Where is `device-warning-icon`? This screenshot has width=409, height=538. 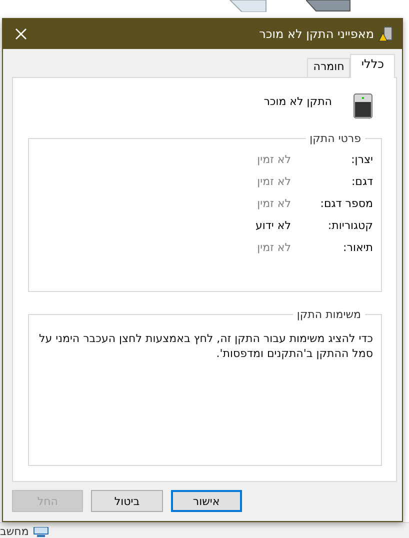
device-warning-icon is located at coordinates (386, 34).